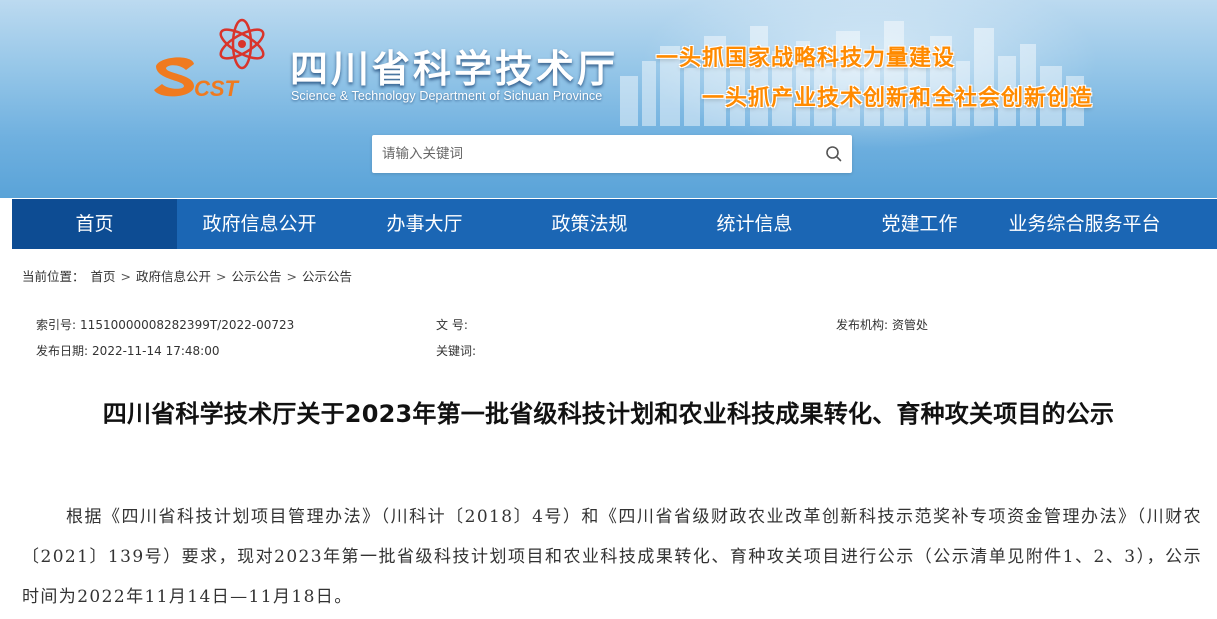  What do you see at coordinates (156, 351) in the screenshot?
I see `meta-date-value: 2022-11-14 17:48:00` at bounding box center [156, 351].